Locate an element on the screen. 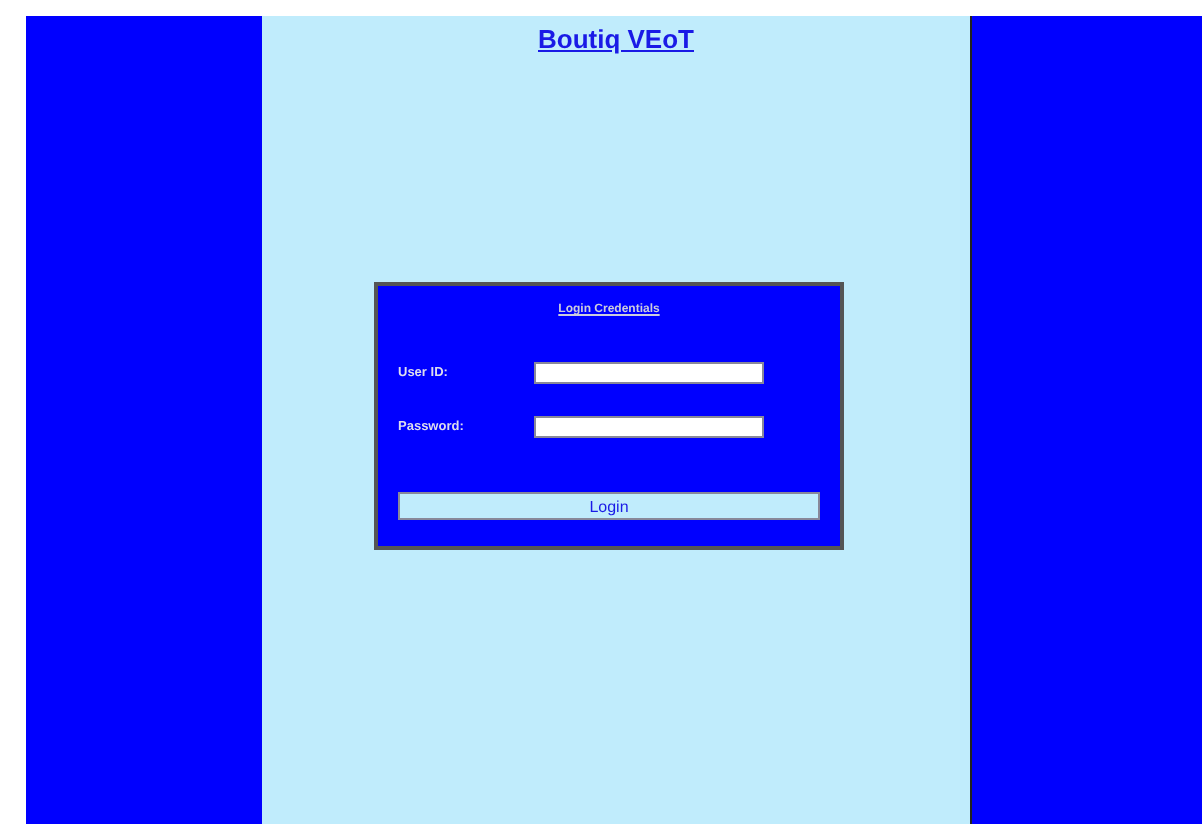 The image size is (1202, 824). login-button: Login is located at coordinates (609, 506).